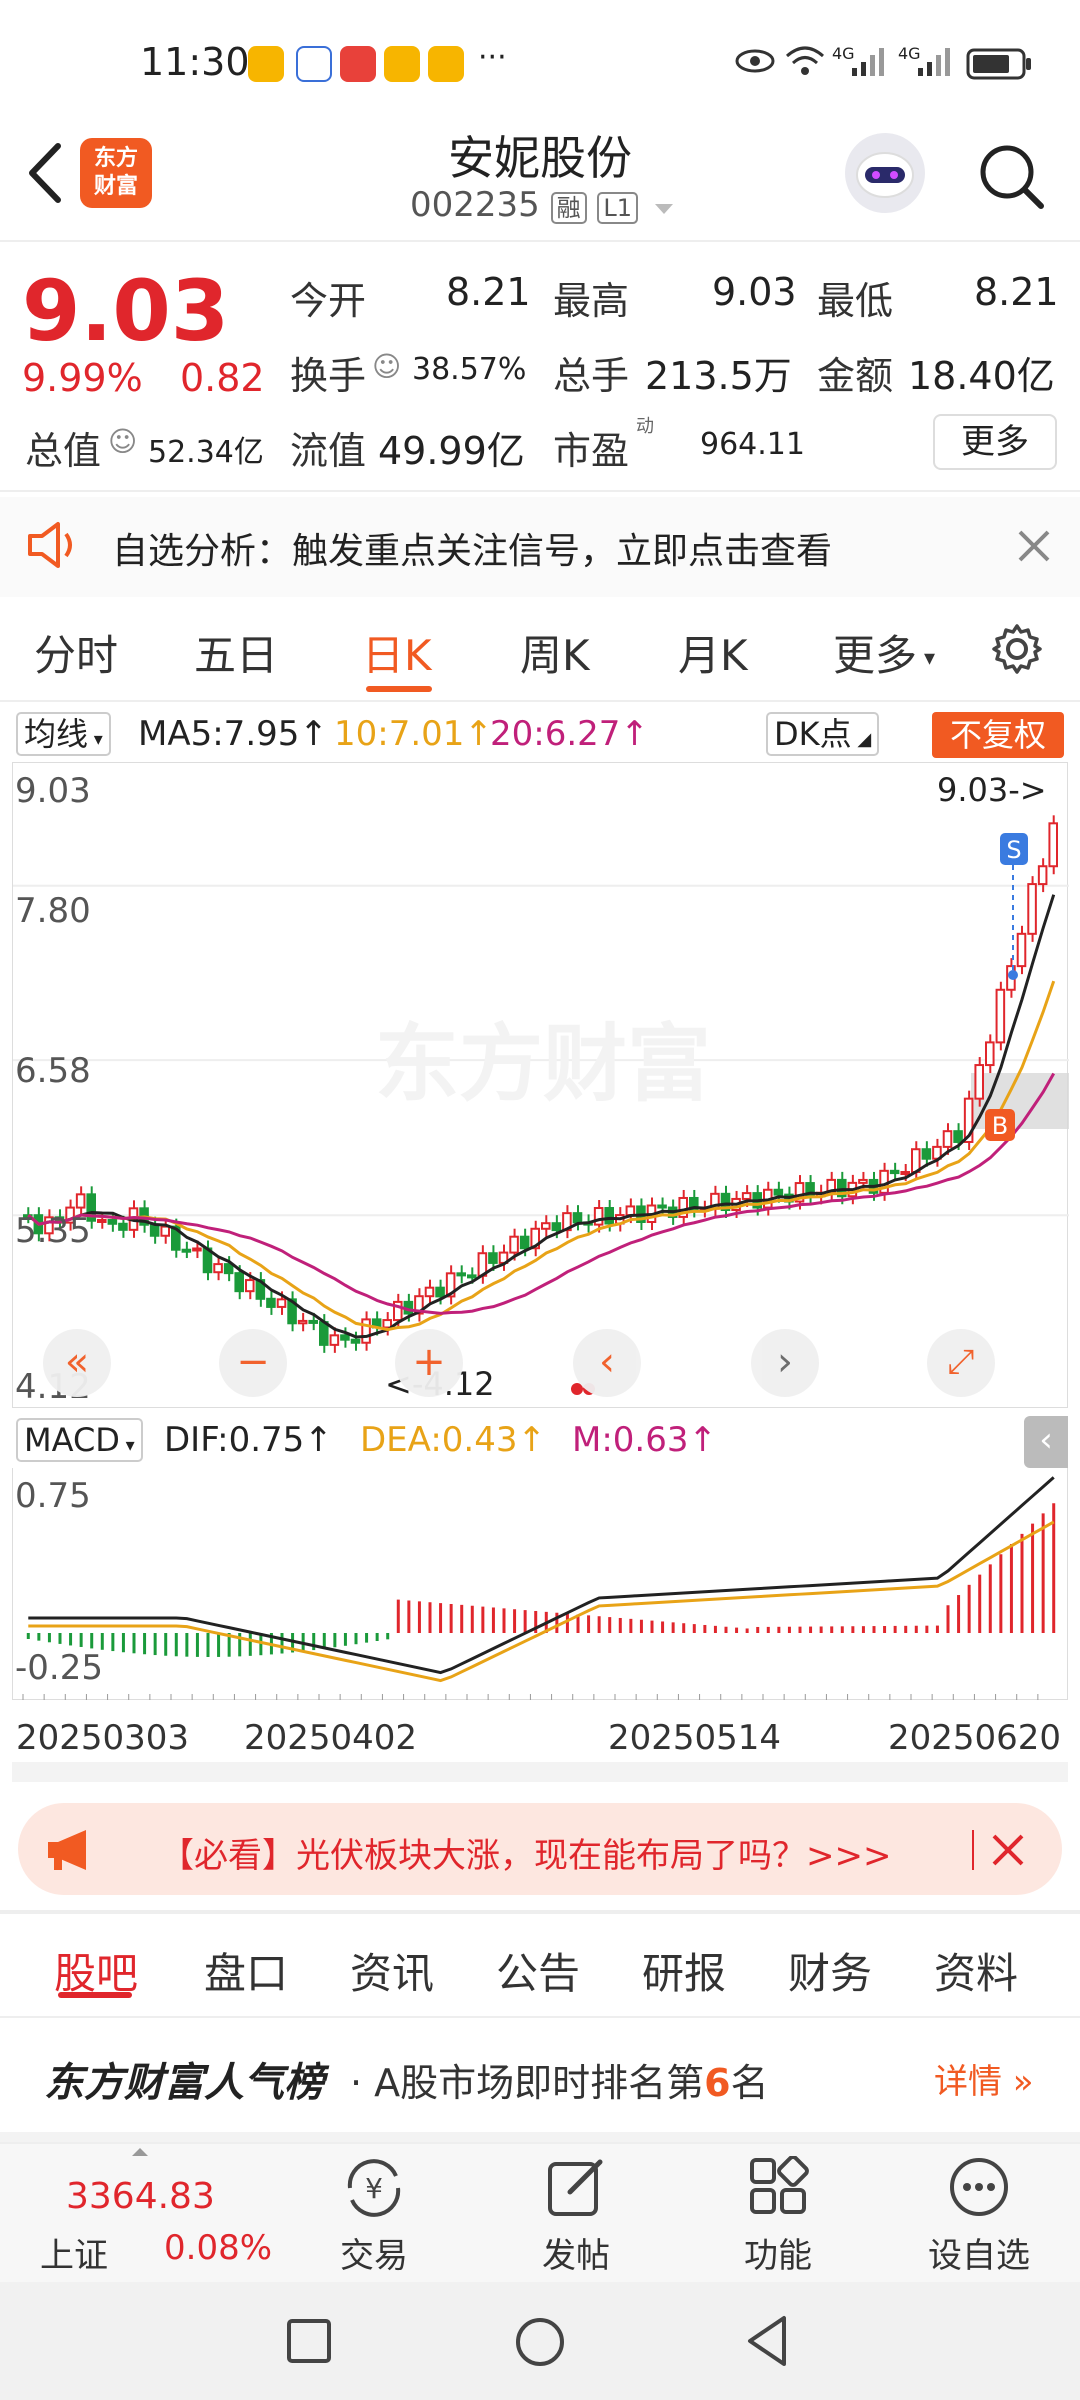  What do you see at coordinates (754, 292) in the screenshot?
I see `high-value: 9.03` at bounding box center [754, 292].